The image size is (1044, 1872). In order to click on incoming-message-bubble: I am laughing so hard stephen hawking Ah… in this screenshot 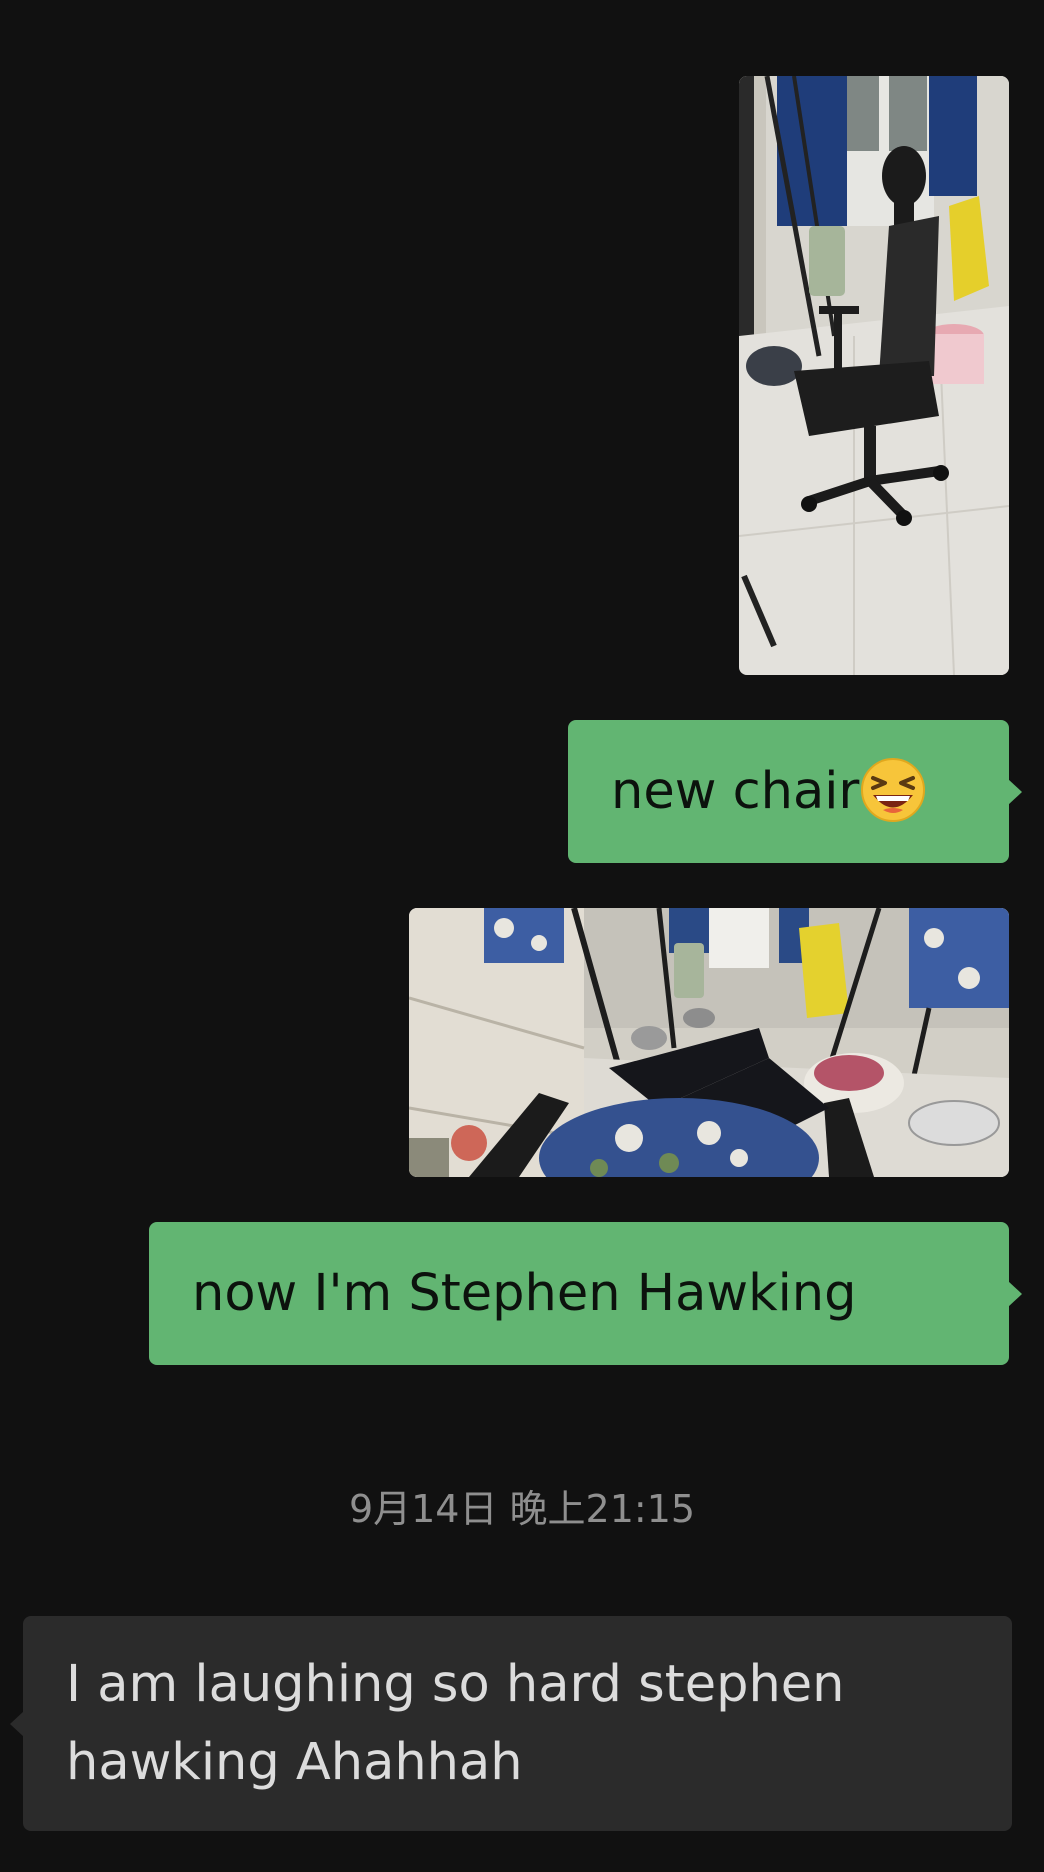, I will do `click(511, 1723)`.